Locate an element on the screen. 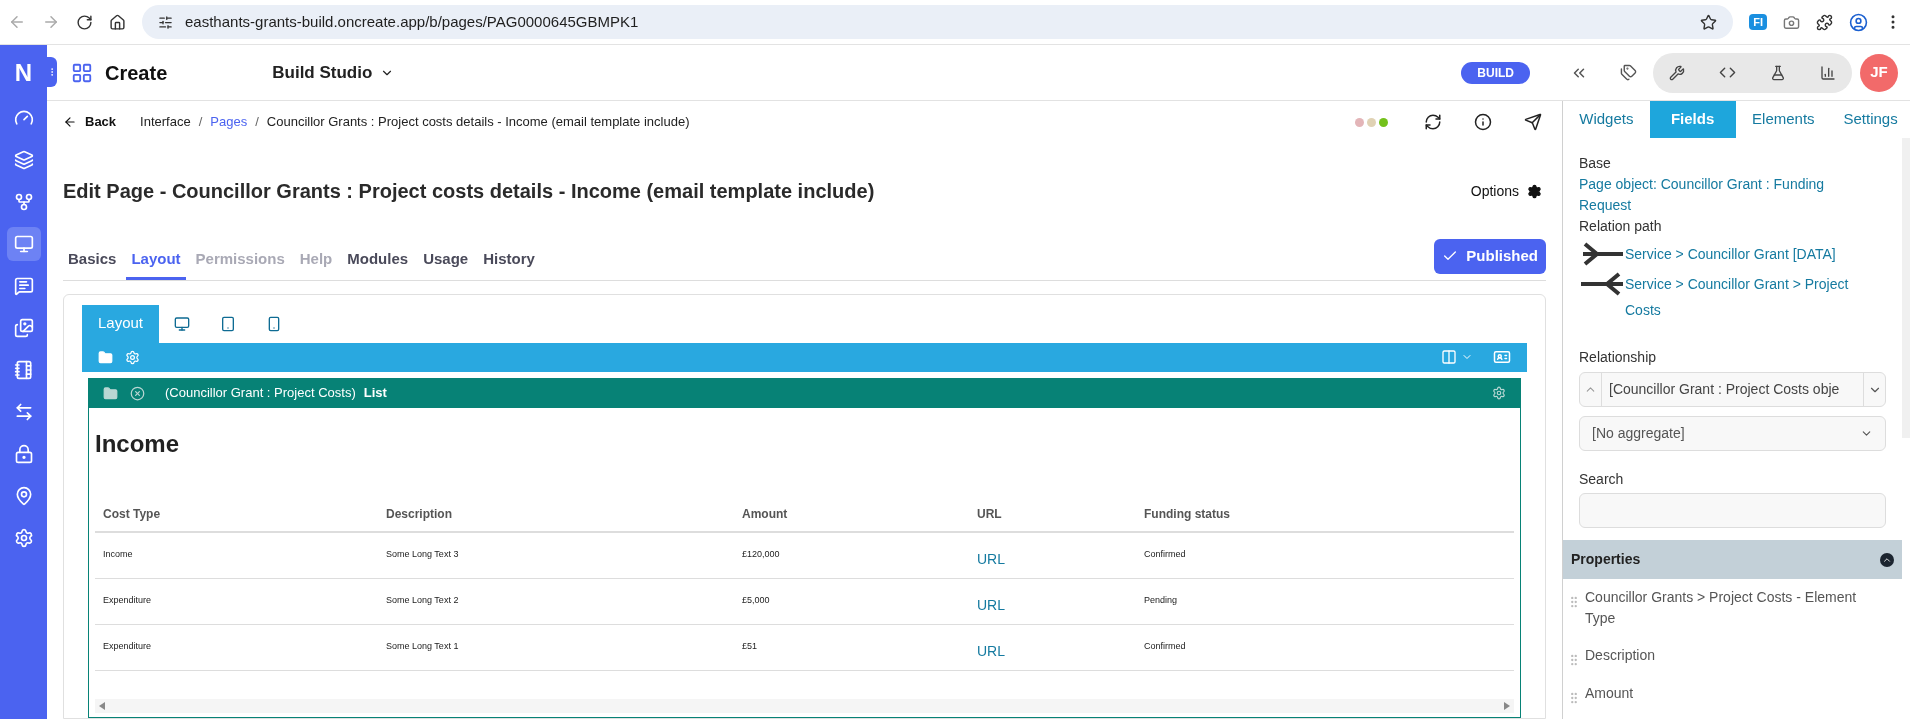 This screenshot has height=719, width=1910. panel-tab: Settings is located at coordinates (1870, 119).